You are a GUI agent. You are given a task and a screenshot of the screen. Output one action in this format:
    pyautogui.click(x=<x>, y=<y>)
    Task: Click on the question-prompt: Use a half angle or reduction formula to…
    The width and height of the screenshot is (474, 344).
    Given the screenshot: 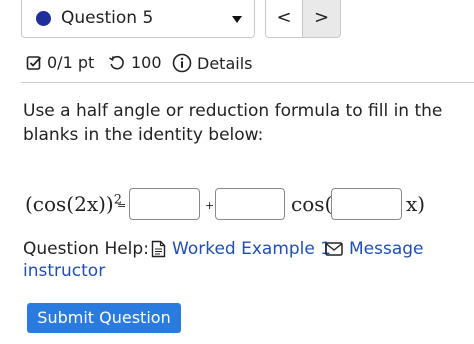 What is the action you would take?
    pyautogui.click(x=233, y=123)
    